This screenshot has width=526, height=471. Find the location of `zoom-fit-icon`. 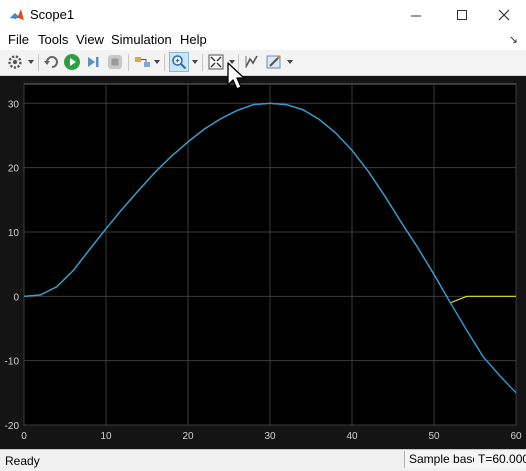

zoom-fit-icon is located at coordinates (216, 62).